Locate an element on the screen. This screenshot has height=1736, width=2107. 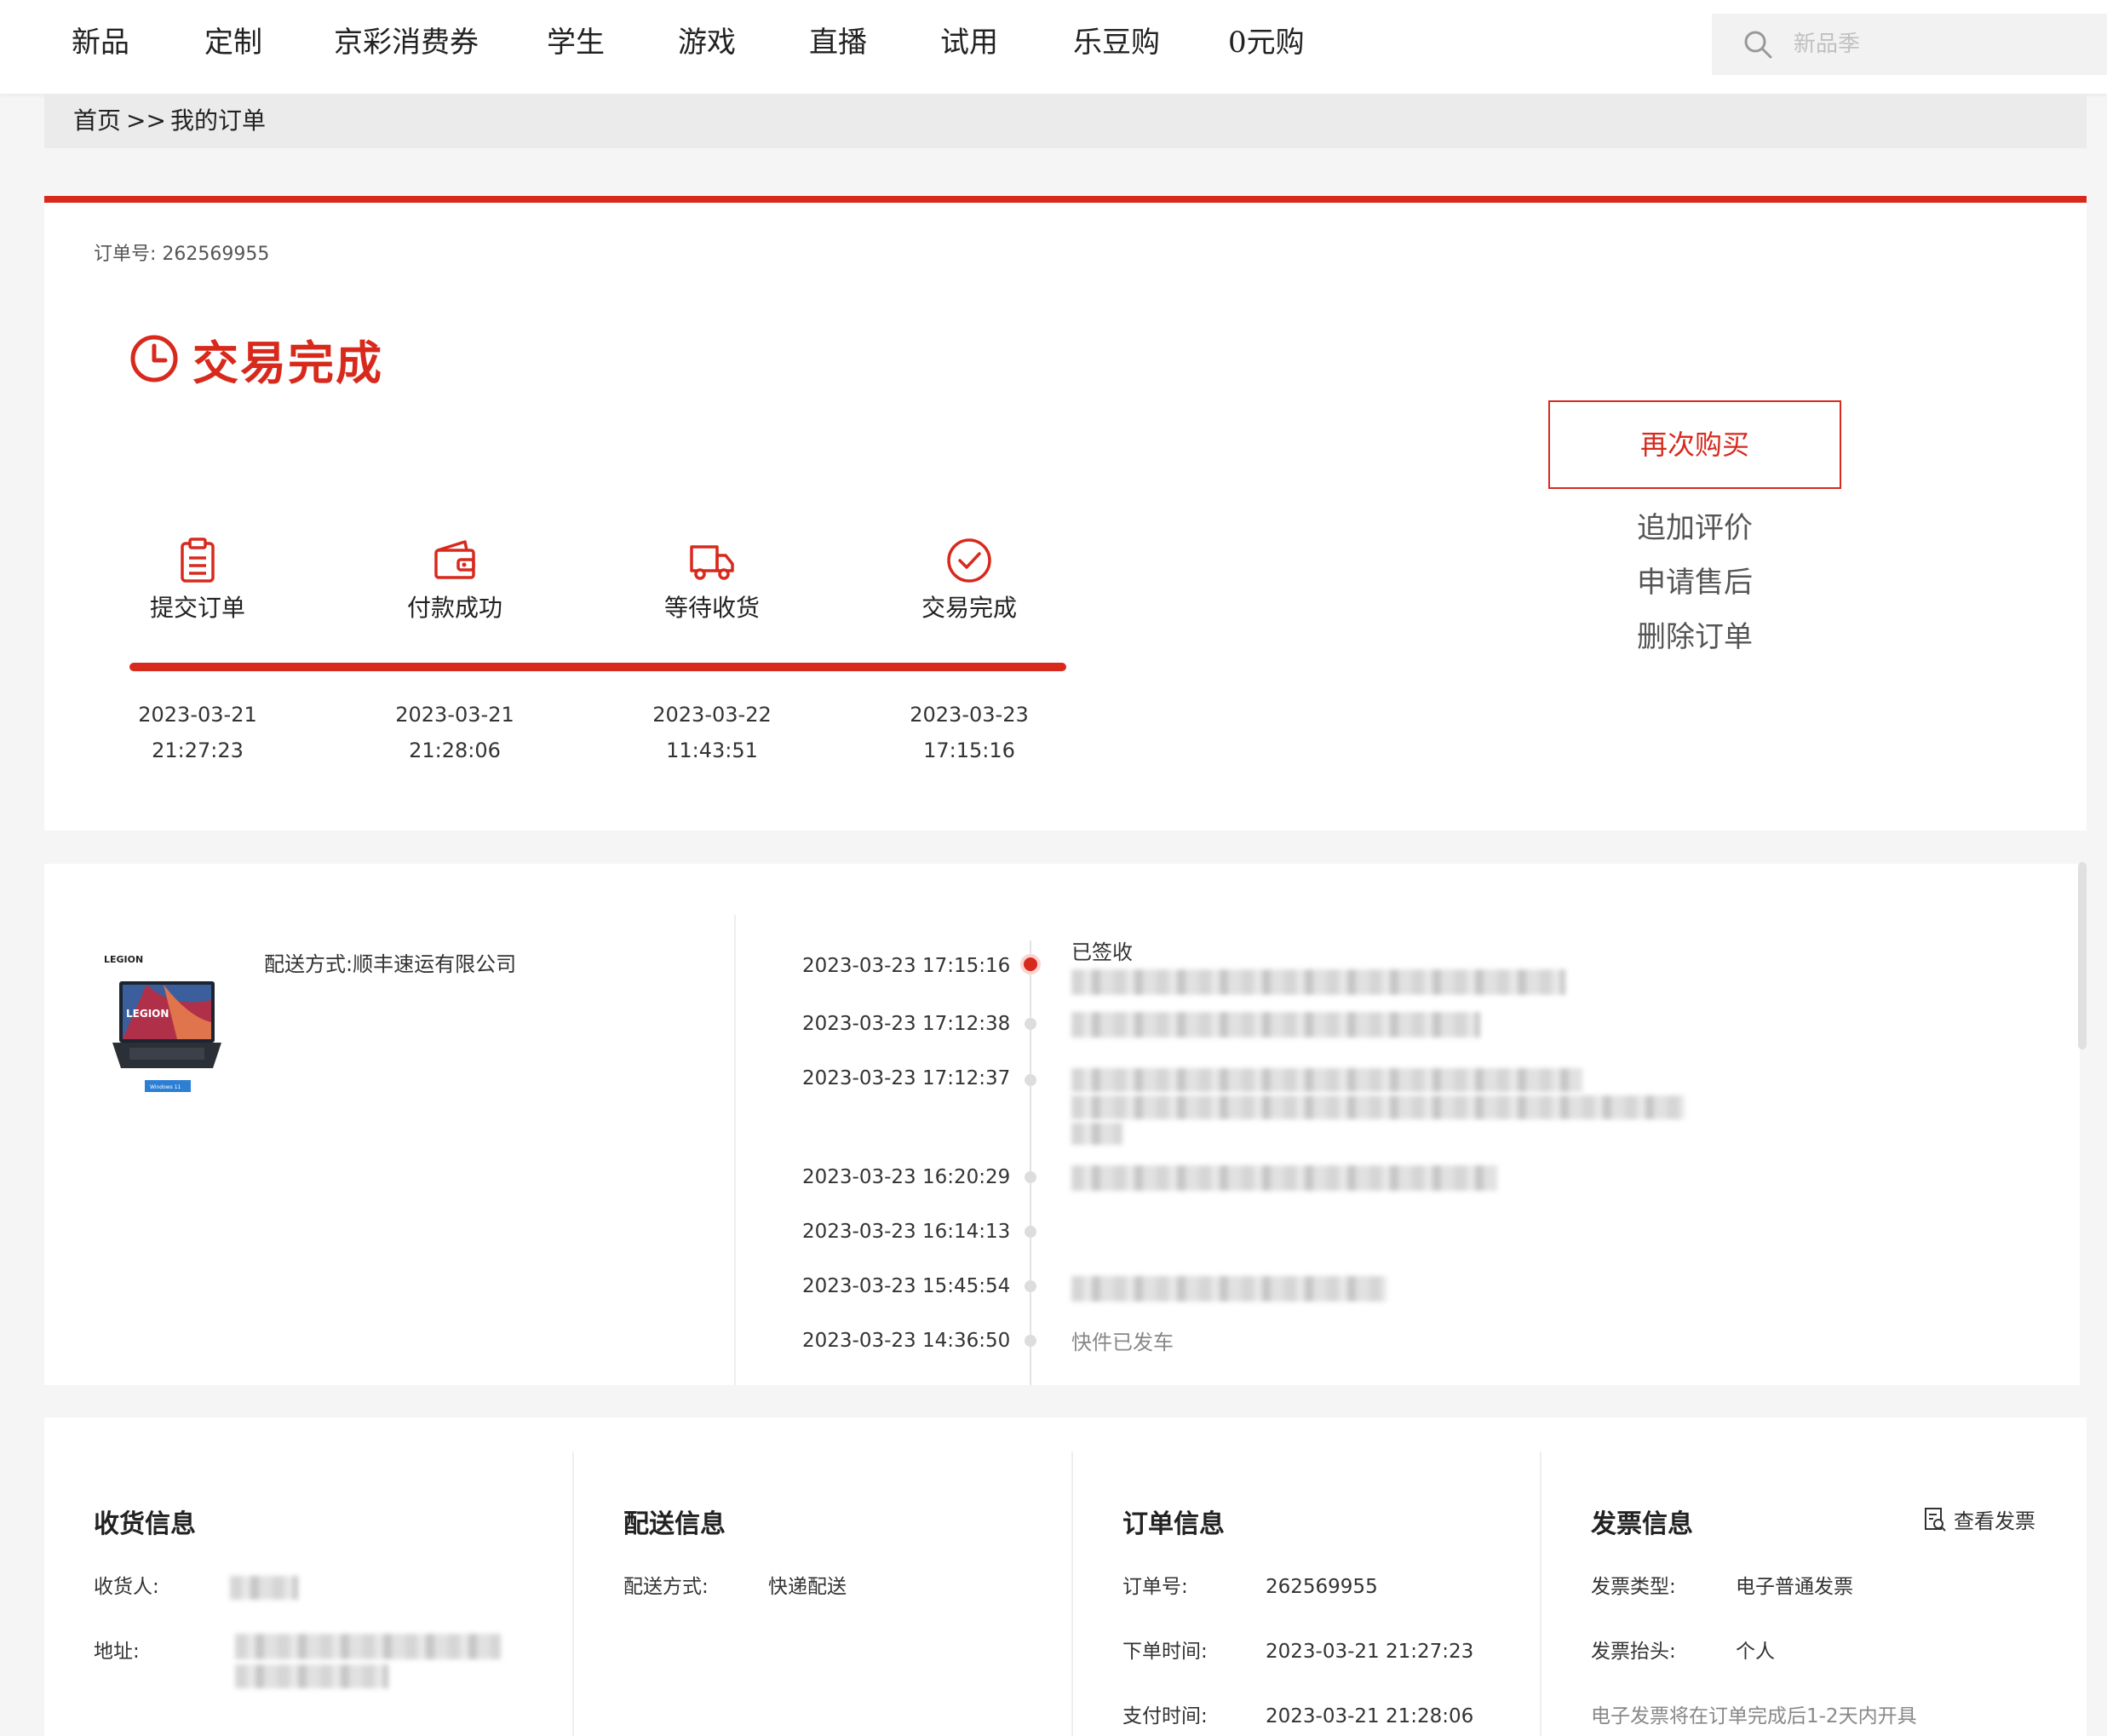
invoice-header-value: 个人 is located at coordinates (1755, 1652).